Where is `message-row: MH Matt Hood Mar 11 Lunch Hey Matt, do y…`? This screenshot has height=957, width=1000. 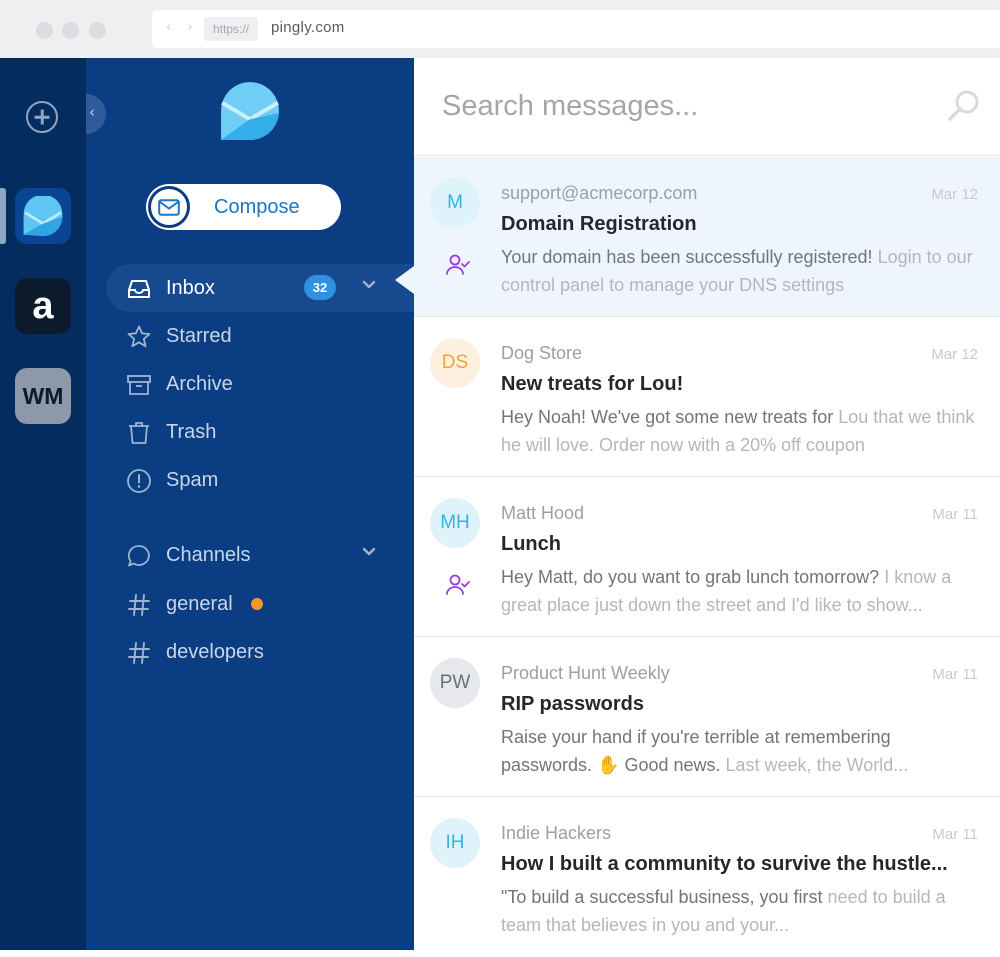
message-row: MH Matt Hood Mar 11 Lunch Hey Matt, do y… is located at coordinates (707, 557).